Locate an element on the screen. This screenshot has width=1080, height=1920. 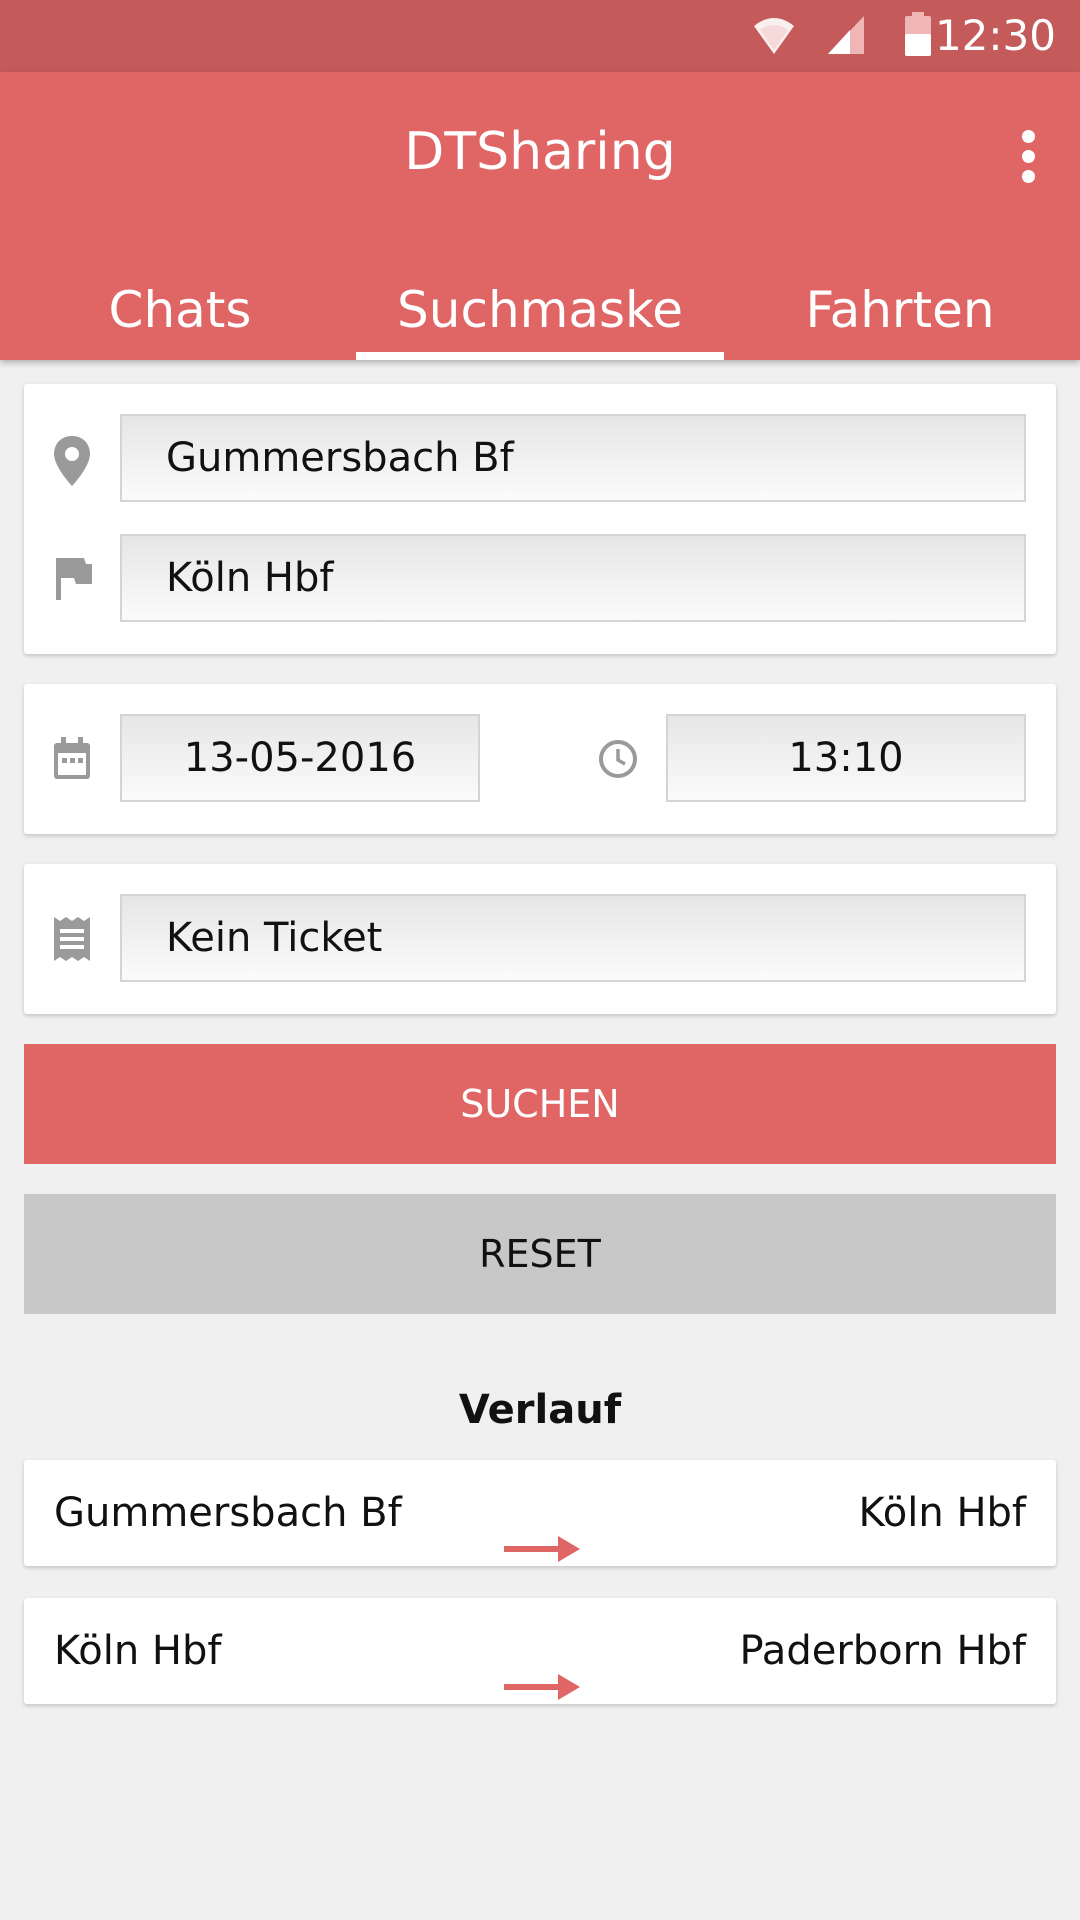
tab-chats: Chats is located at coordinates (180, 310).